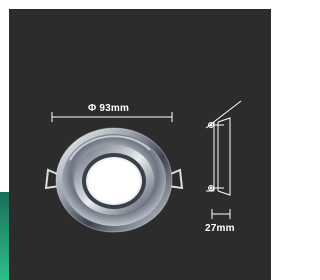 Image resolution: width=320 pixels, height=280 pixels. I want to click on depth-dimension-line, so click(221, 214).